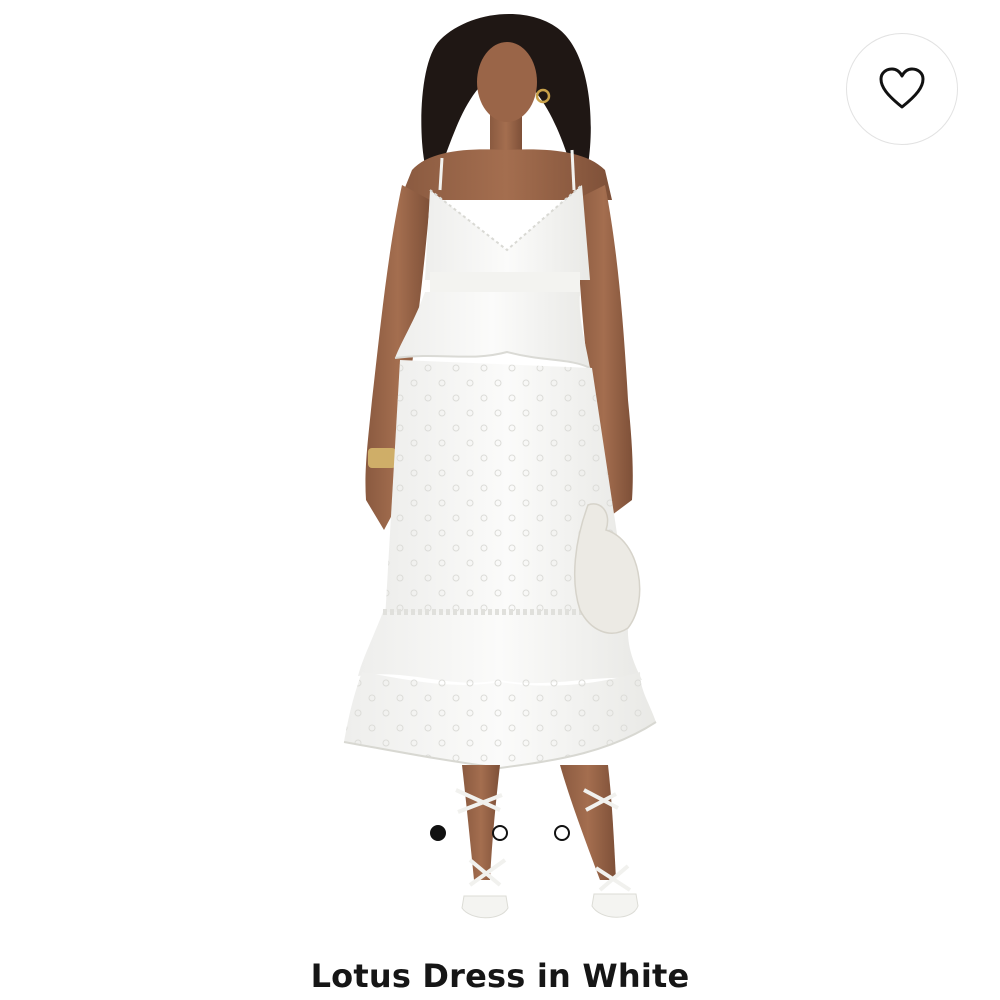 Image resolution: width=1000 pixels, height=1000 pixels. I want to click on product-title: Lotus Dress in White, so click(500, 976).